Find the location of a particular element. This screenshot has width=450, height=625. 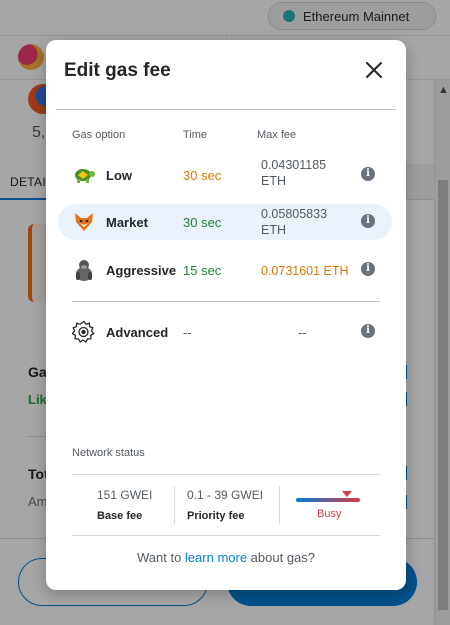

column-header-gas-option: Gas option is located at coordinates (99, 135).